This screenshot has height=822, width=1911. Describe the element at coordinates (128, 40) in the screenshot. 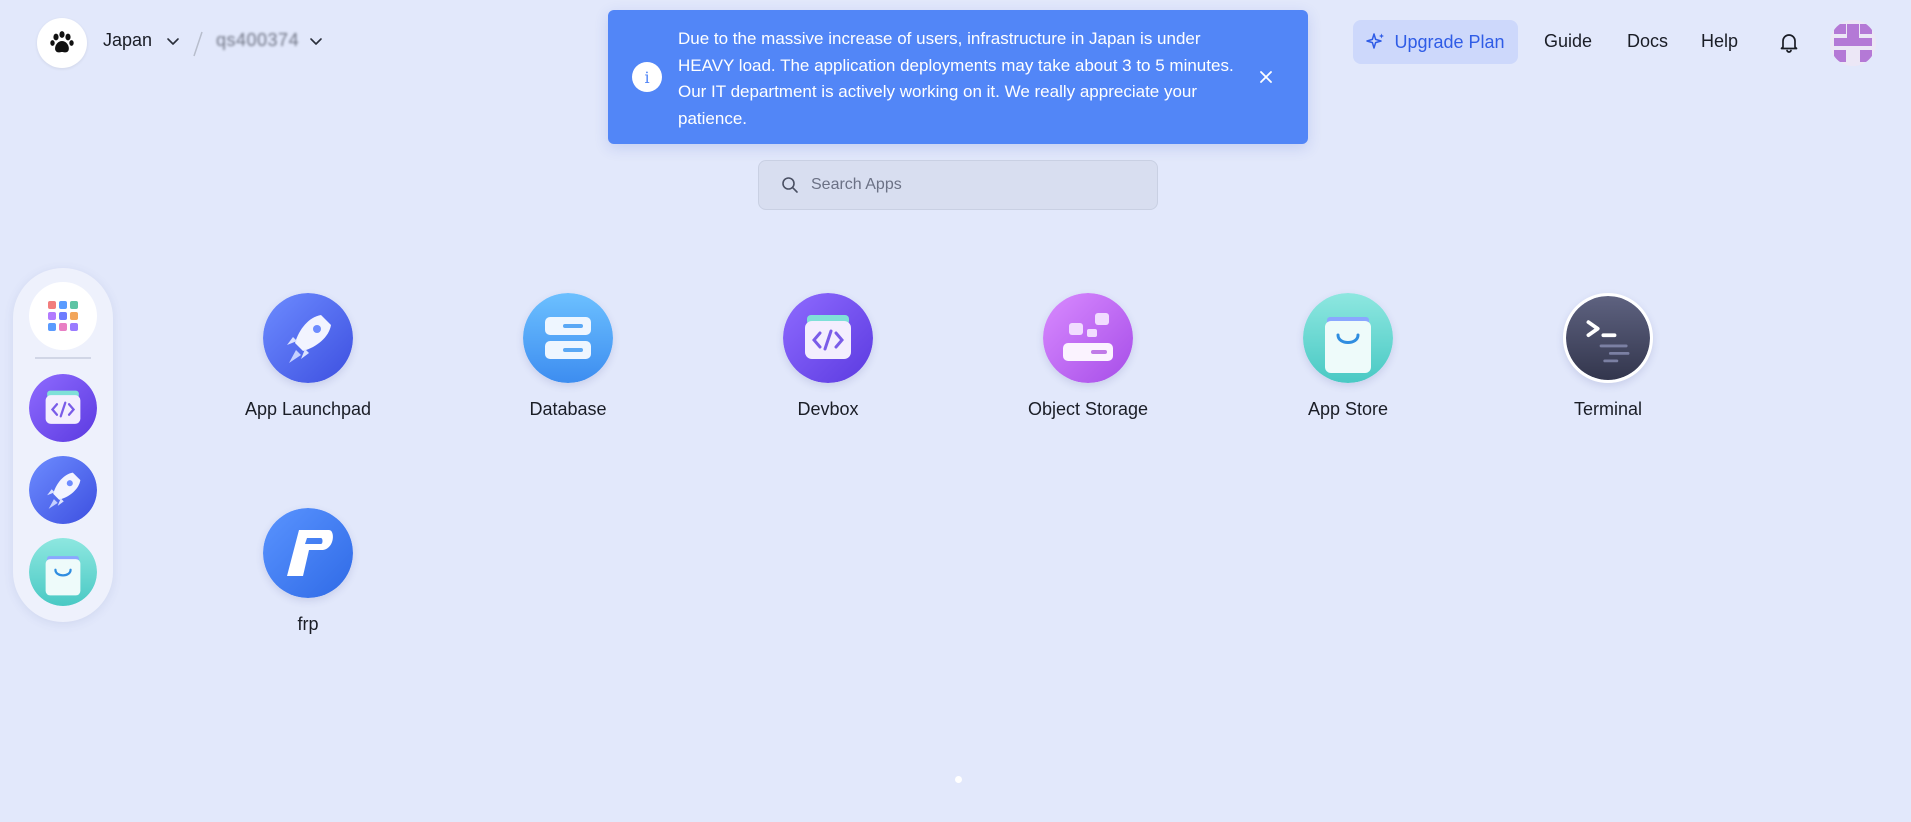

I see `region-label: Japan` at that location.